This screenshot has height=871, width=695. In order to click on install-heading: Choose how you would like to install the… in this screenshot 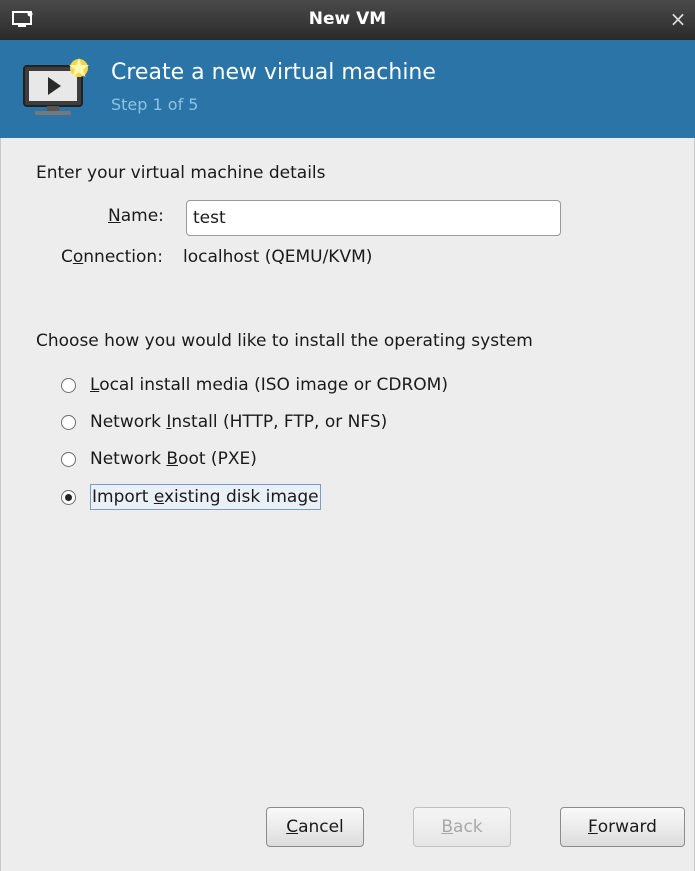, I will do `click(284, 341)`.